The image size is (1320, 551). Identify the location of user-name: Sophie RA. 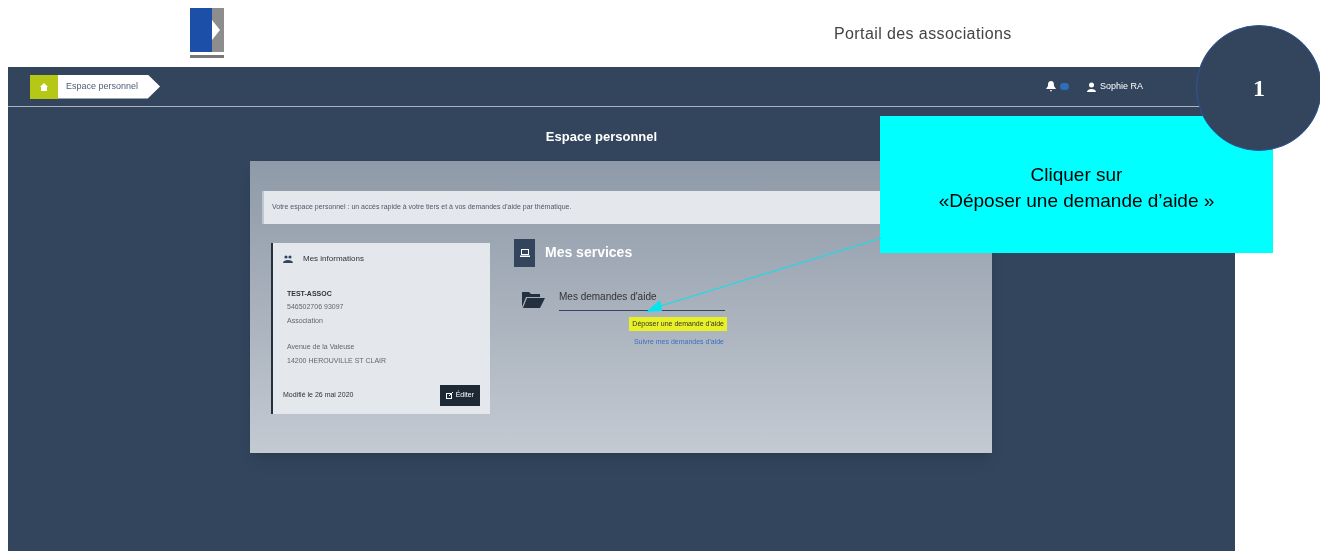
(1121, 86).